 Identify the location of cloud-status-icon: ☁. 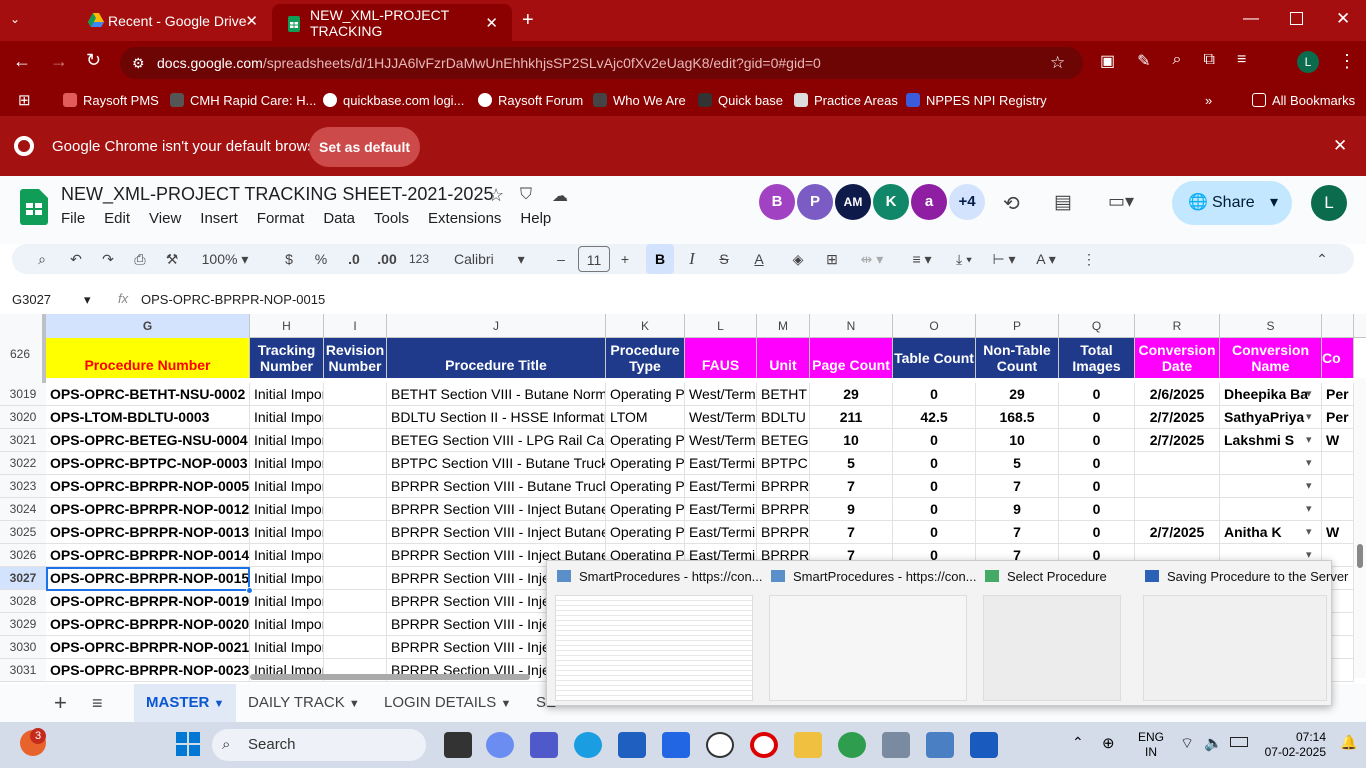
(560, 196).